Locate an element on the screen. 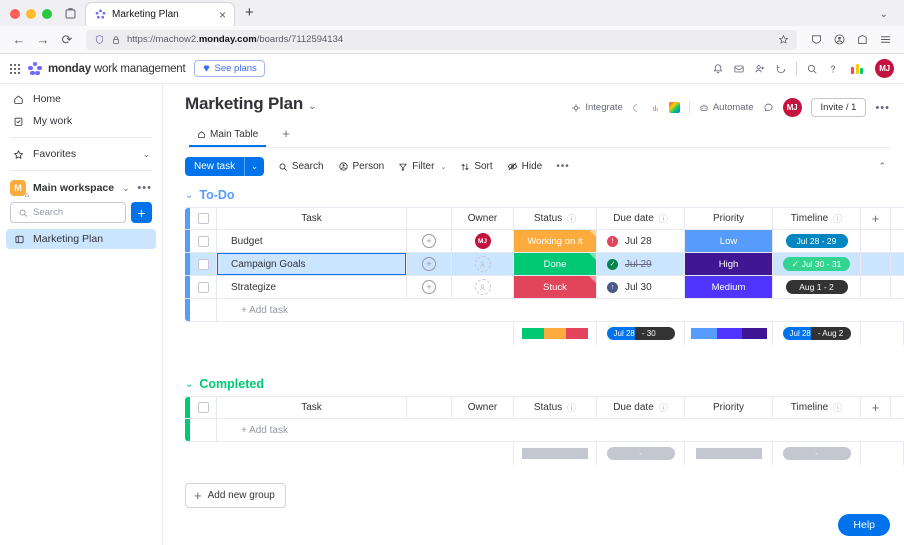 The width and height of the screenshot is (904, 545). toolbar-person-button: Person is located at coordinates (361, 166).